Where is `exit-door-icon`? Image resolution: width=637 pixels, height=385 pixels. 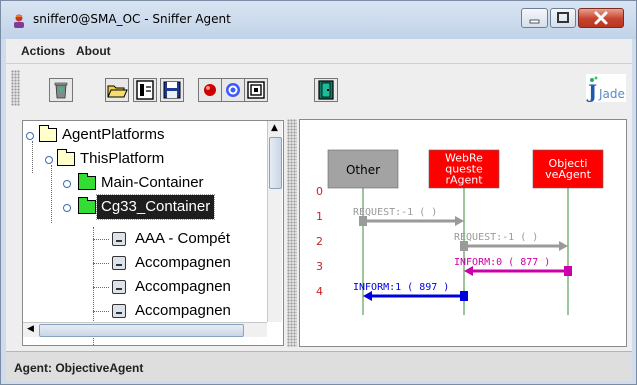
exit-door-icon is located at coordinates (326, 90).